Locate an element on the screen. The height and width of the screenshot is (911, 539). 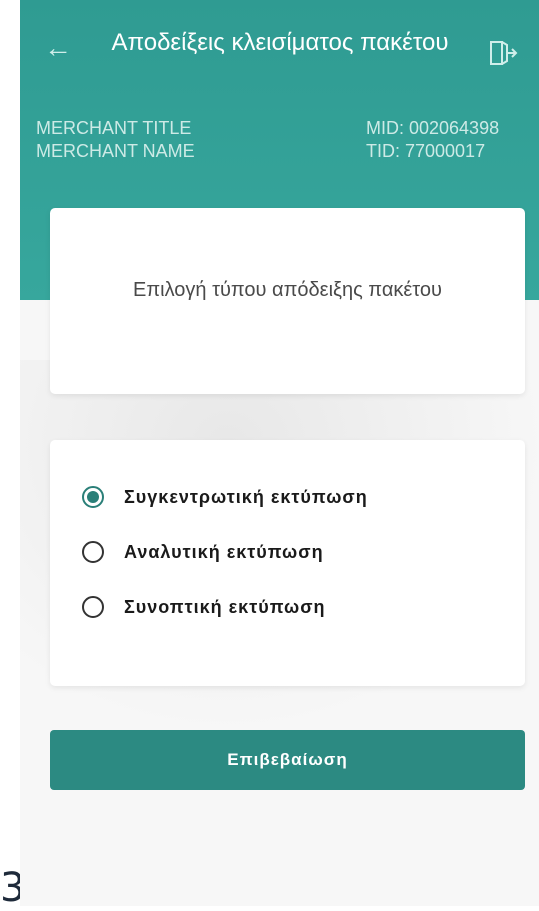
top-bar: ← Αποδείξεις κλεισίματος πακέτου is located at coordinates (279, 55).